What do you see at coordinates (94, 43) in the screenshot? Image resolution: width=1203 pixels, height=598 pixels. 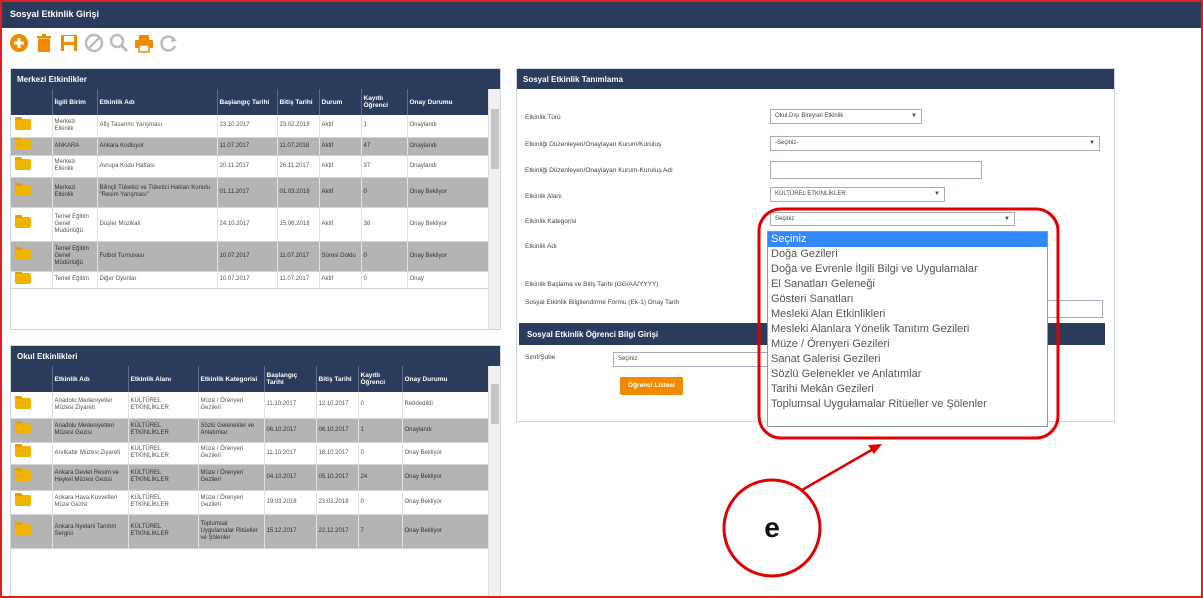 I see `cancel-icon` at bounding box center [94, 43].